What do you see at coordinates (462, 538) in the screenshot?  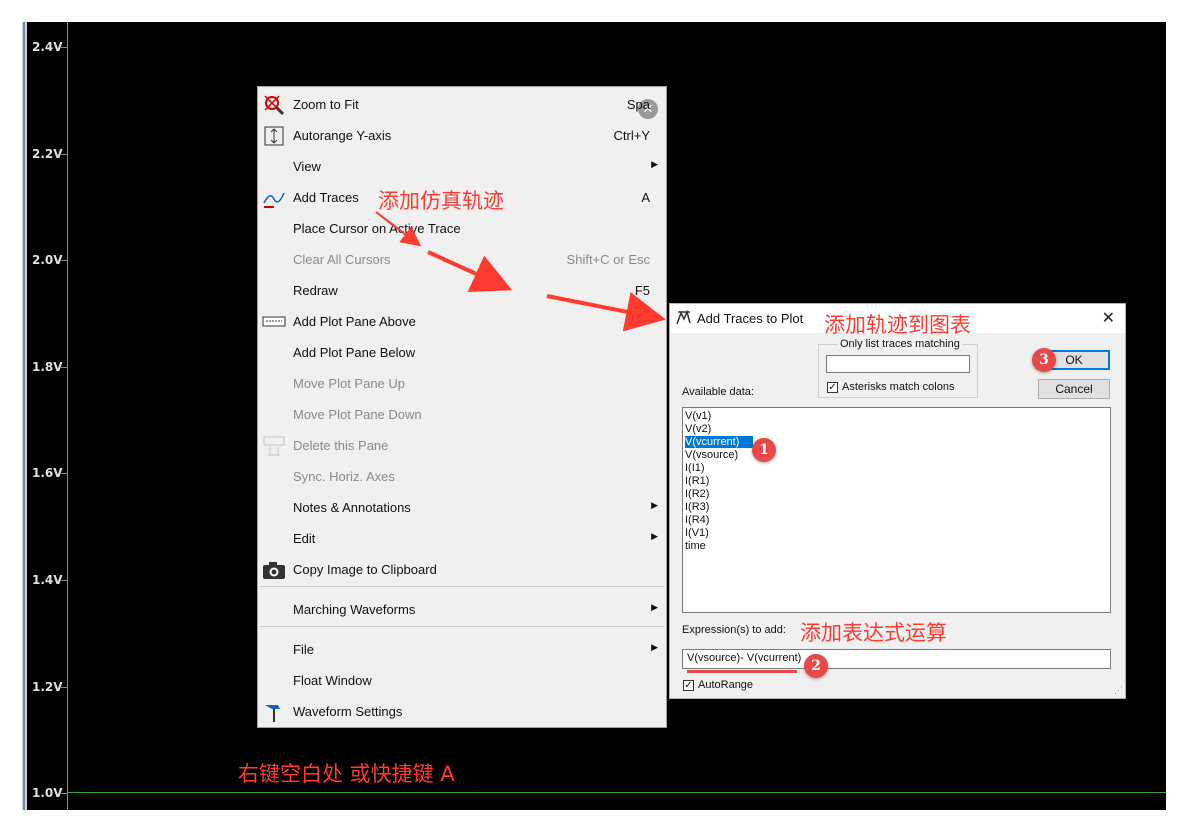 I see `menu-item: Edit ▶` at bounding box center [462, 538].